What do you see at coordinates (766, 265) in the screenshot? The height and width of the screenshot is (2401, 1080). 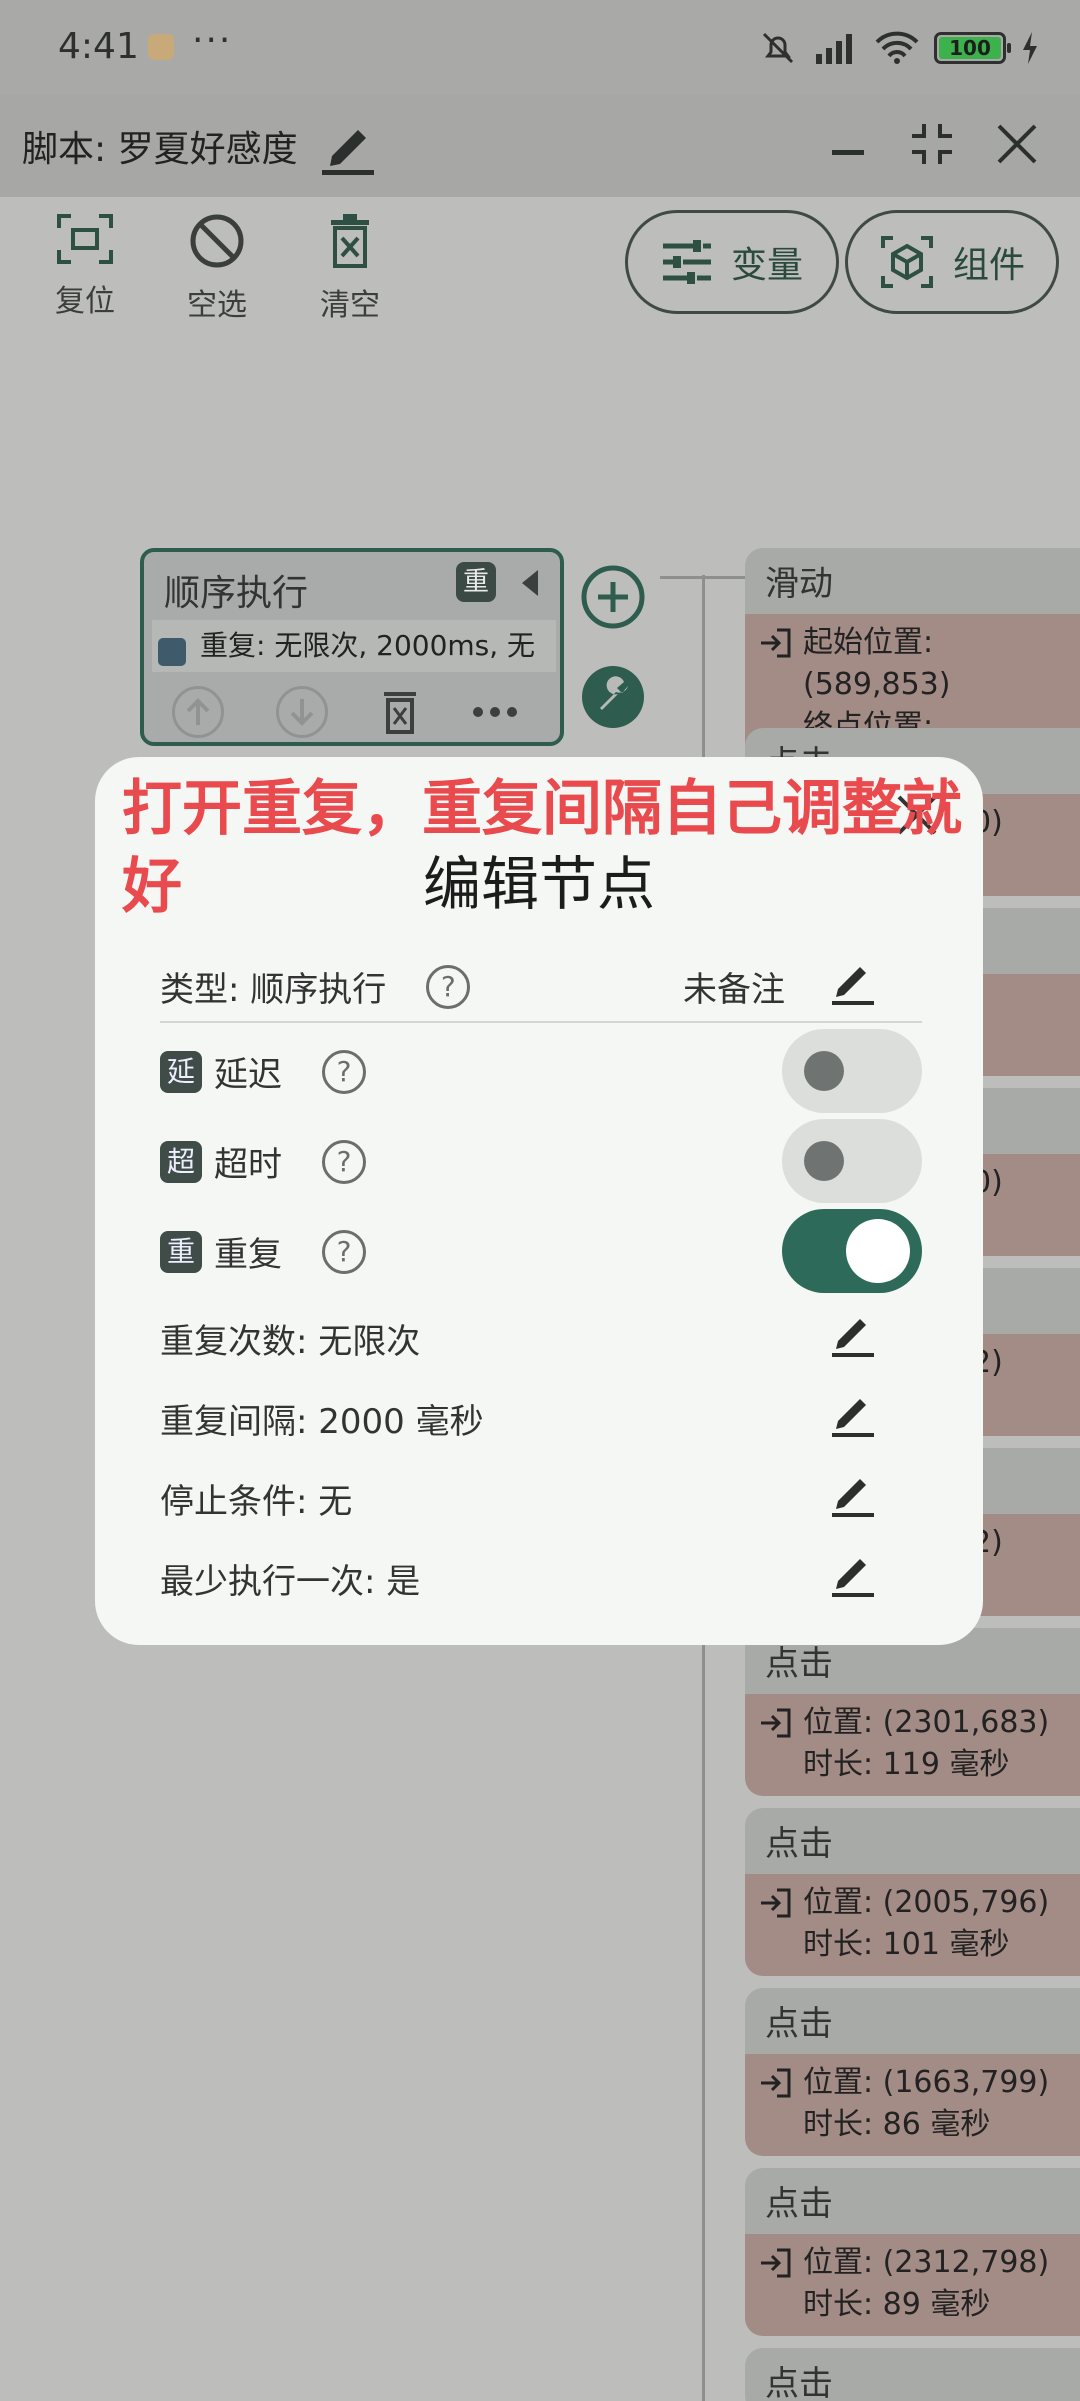 I see `variables-label: 变量` at bounding box center [766, 265].